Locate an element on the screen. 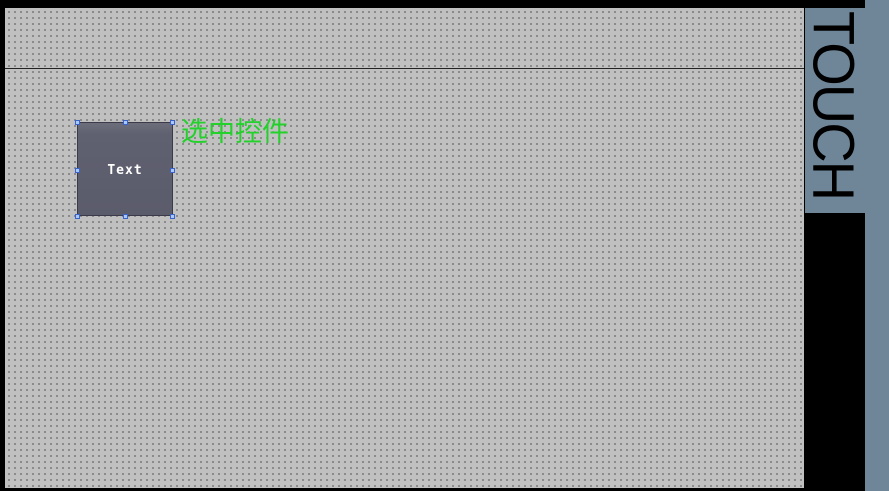 The height and width of the screenshot is (491, 889). resize-handle-bottom-center is located at coordinates (125, 216).